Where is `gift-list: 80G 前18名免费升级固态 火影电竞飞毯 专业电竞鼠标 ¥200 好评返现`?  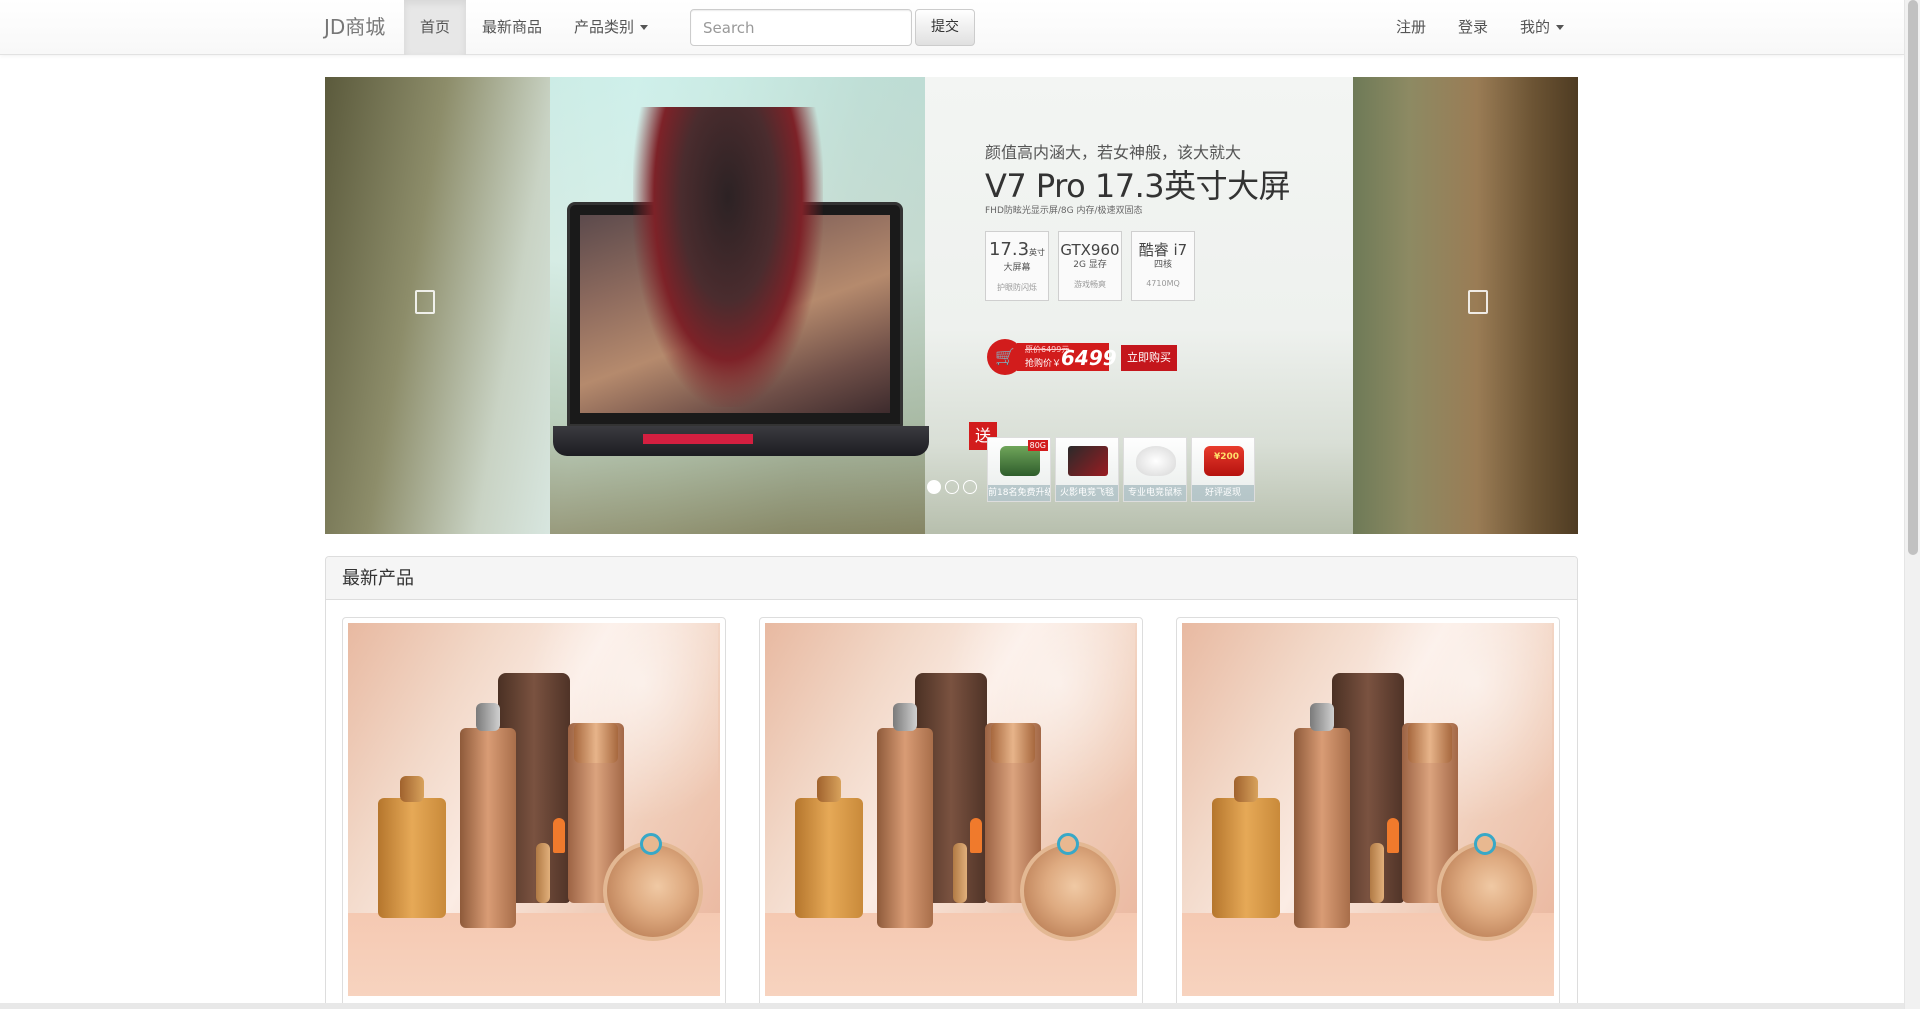 gift-list: 80G 前18名免费升级固态 火影电竞飞毯 专业电竞鼠标 ¥200 好评返现 is located at coordinates (1121, 469).